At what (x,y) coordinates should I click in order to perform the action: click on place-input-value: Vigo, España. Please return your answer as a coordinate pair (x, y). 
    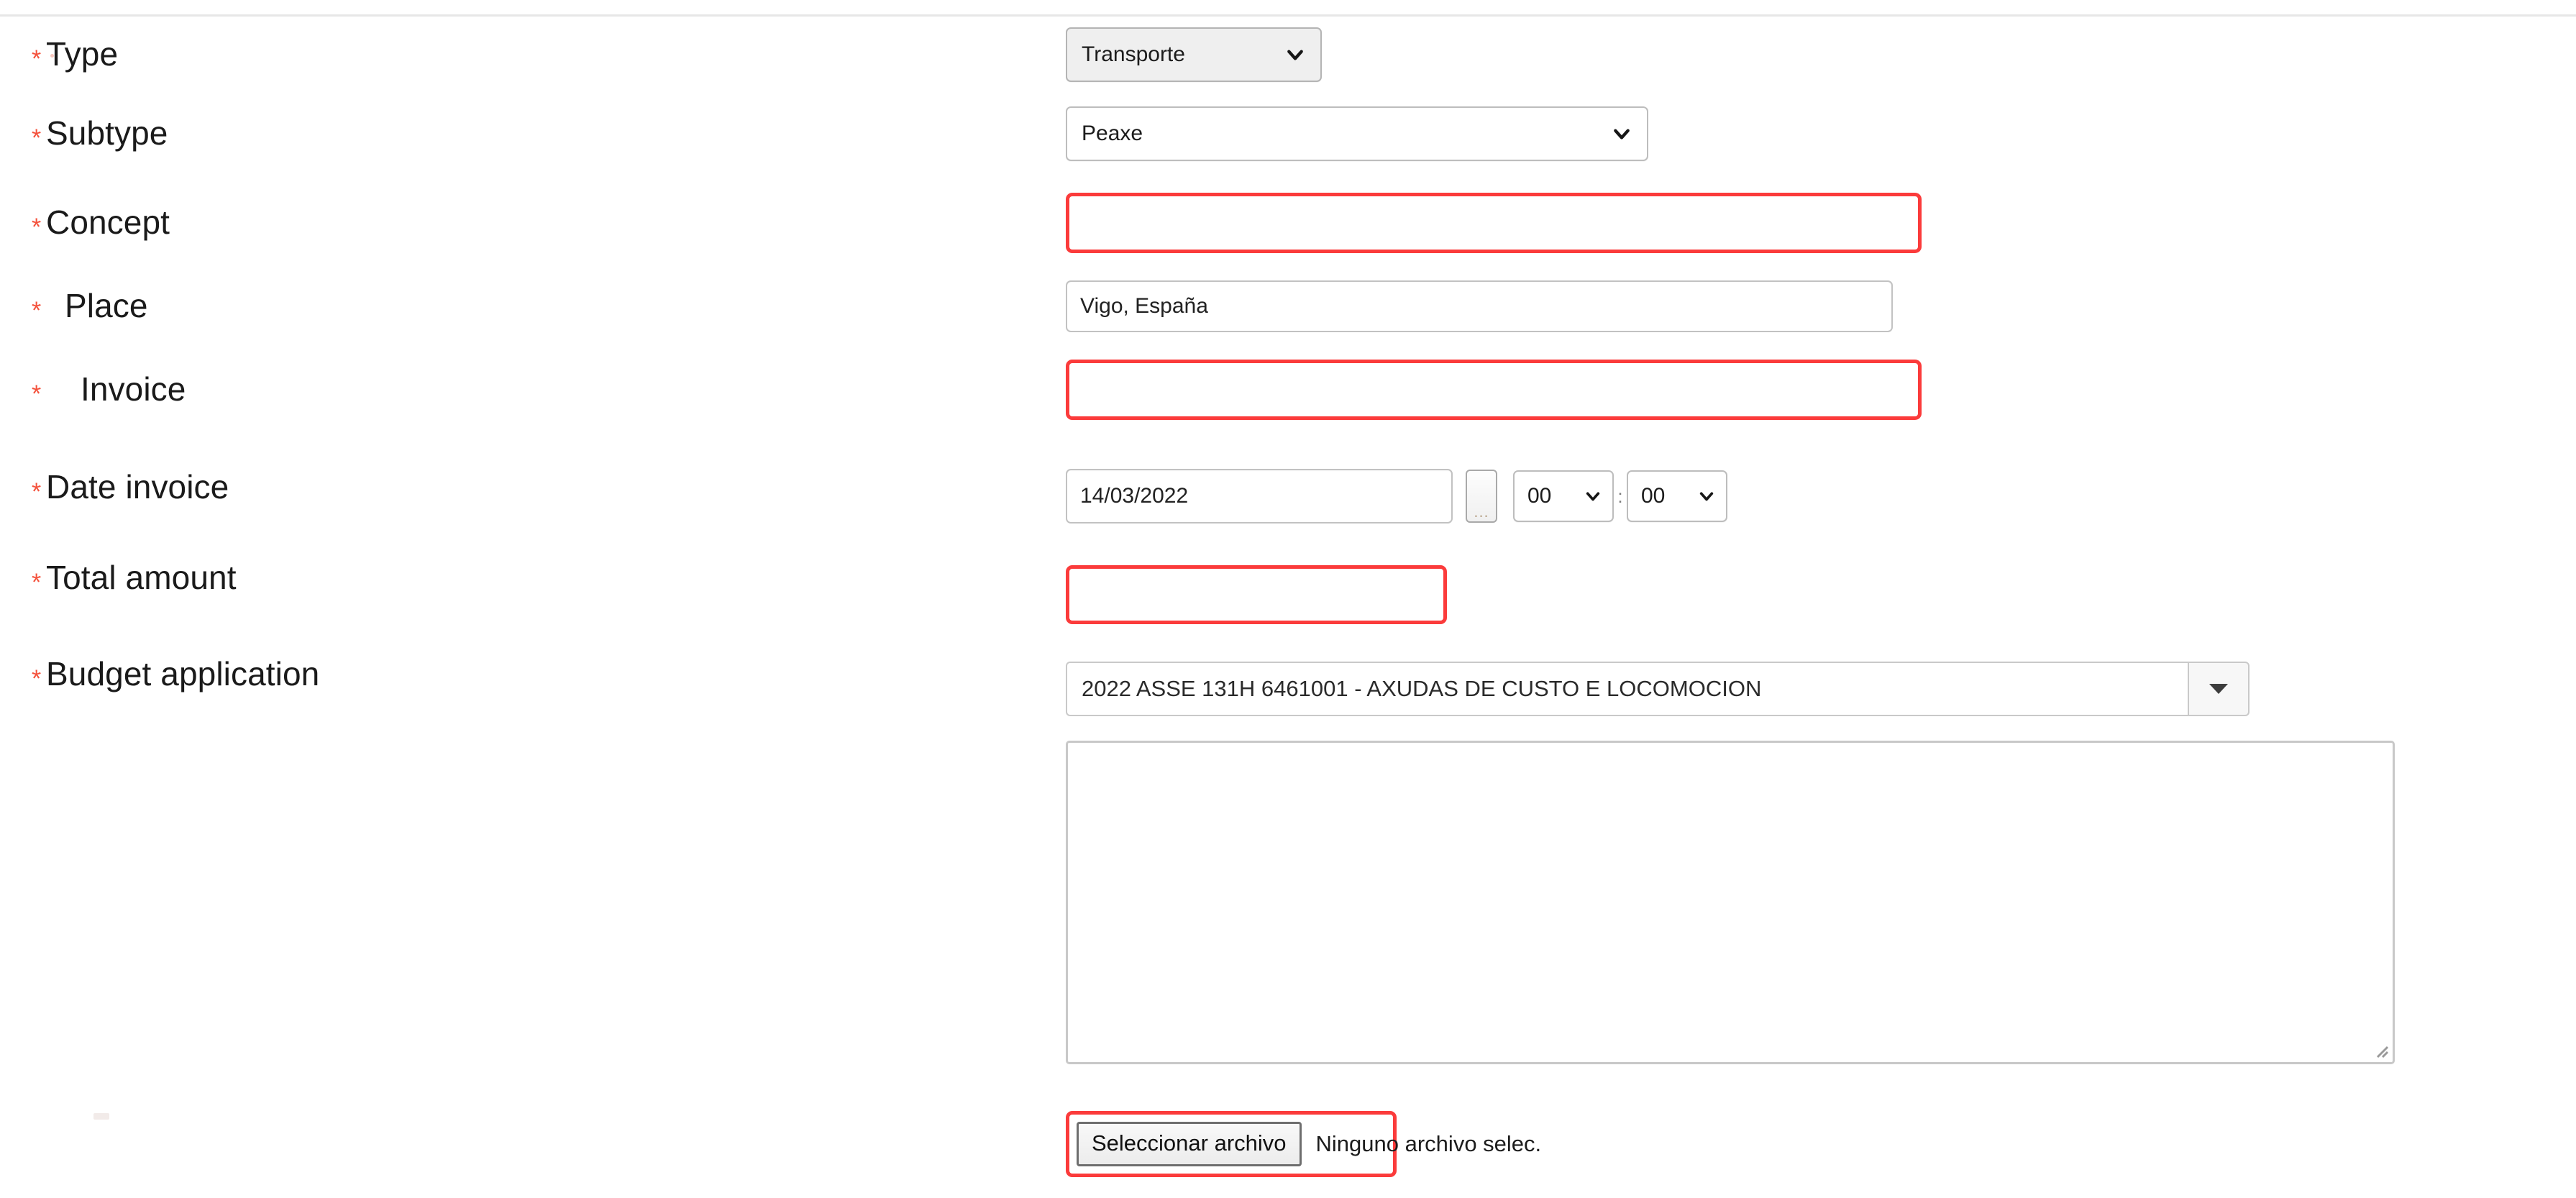
    Looking at the image, I should click on (1144, 306).